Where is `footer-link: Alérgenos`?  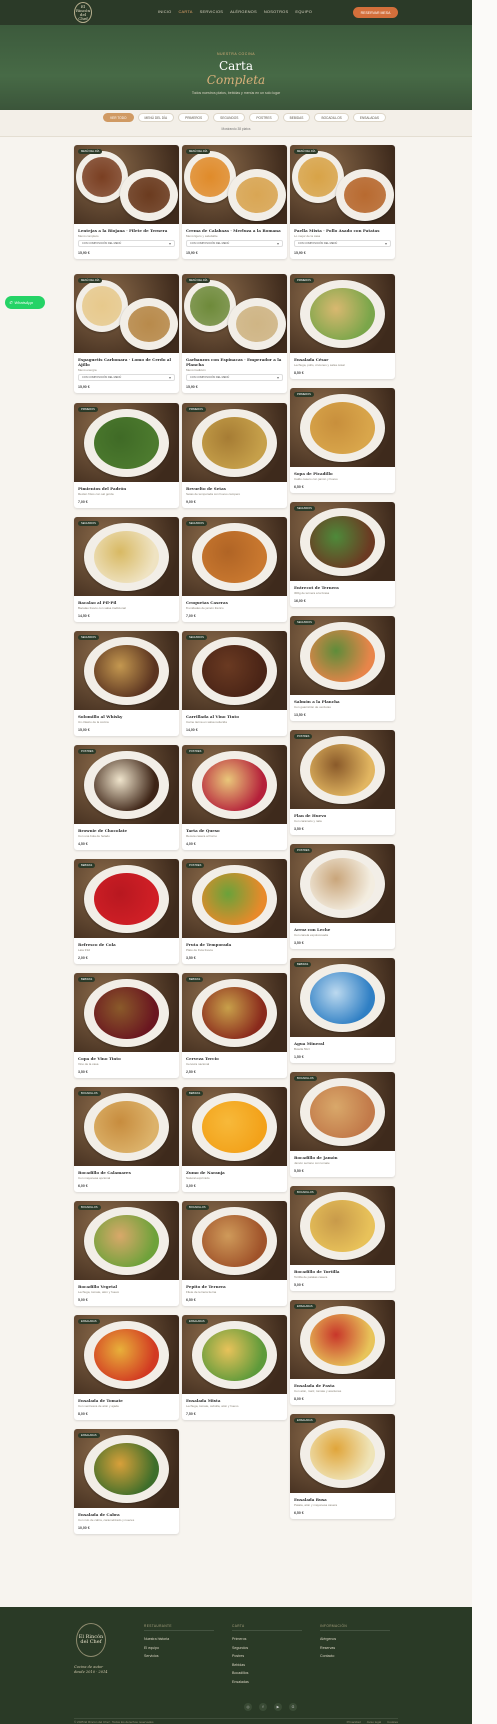
footer-link: Alérgenos is located at coordinates (355, 1639).